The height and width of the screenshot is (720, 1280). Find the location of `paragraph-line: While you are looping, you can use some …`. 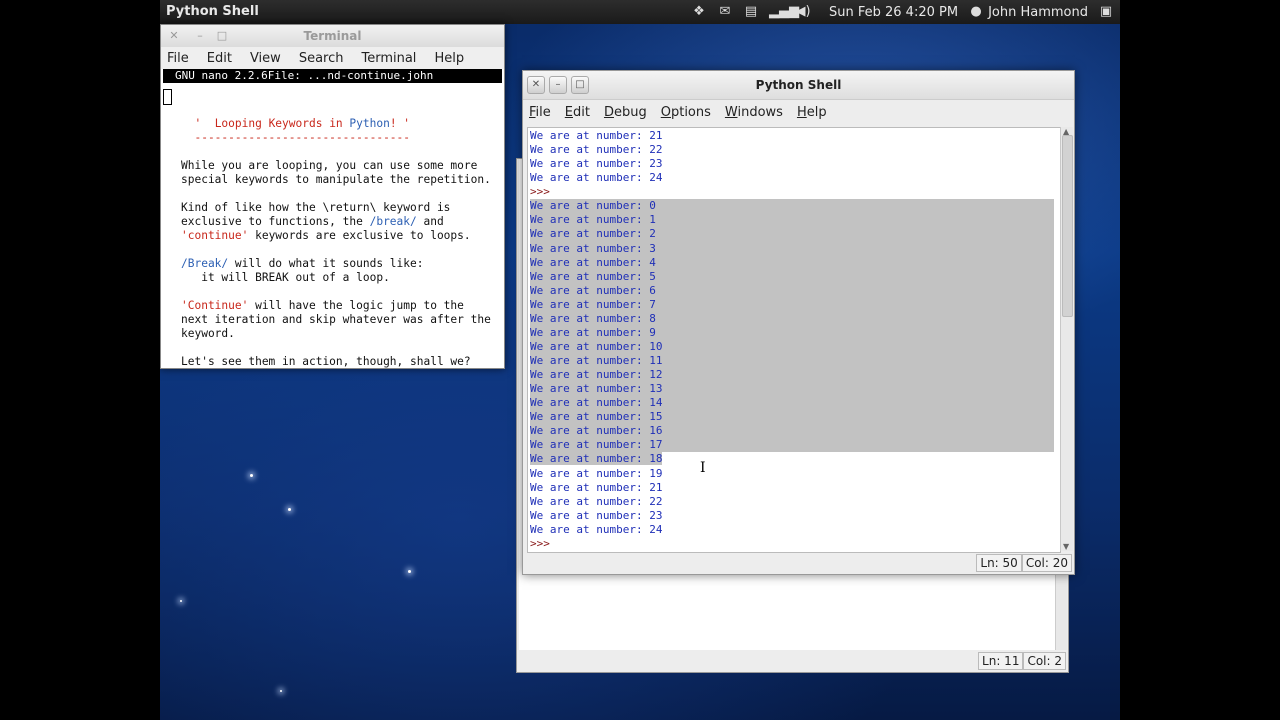

paragraph-line: While you are looping, you can use some … is located at coordinates (329, 165).